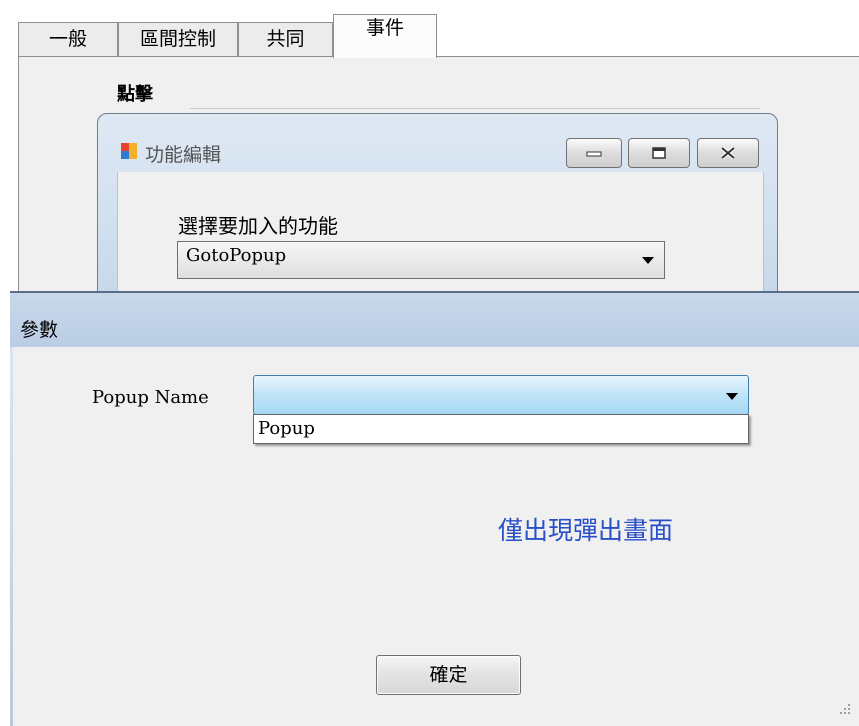 Image resolution: width=859 pixels, height=726 pixels. What do you see at coordinates (421, 260) in the screenshot?
I see `function-select: GotoPopup` at bounding box center [421, 260].